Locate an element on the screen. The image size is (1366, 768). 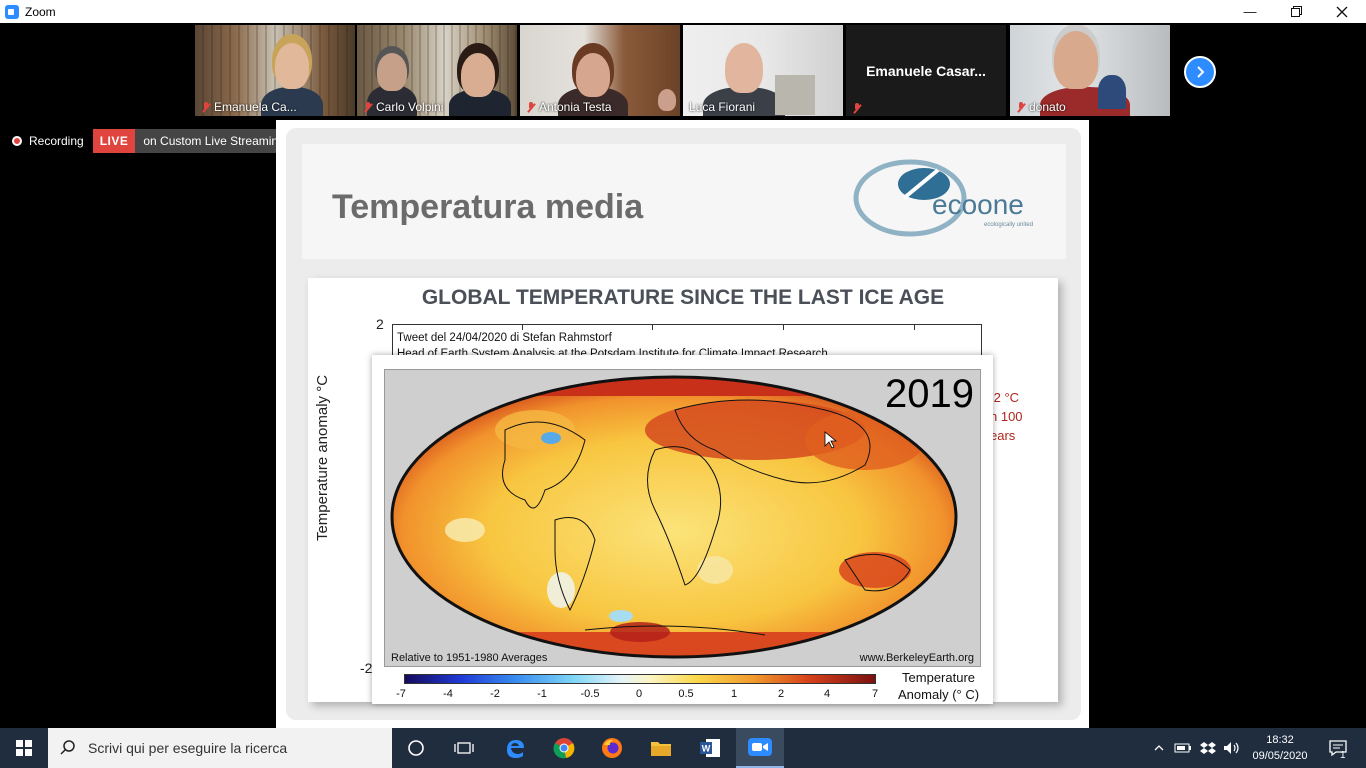
colorbar-tick: 2 is located at coordinates (781, 694).